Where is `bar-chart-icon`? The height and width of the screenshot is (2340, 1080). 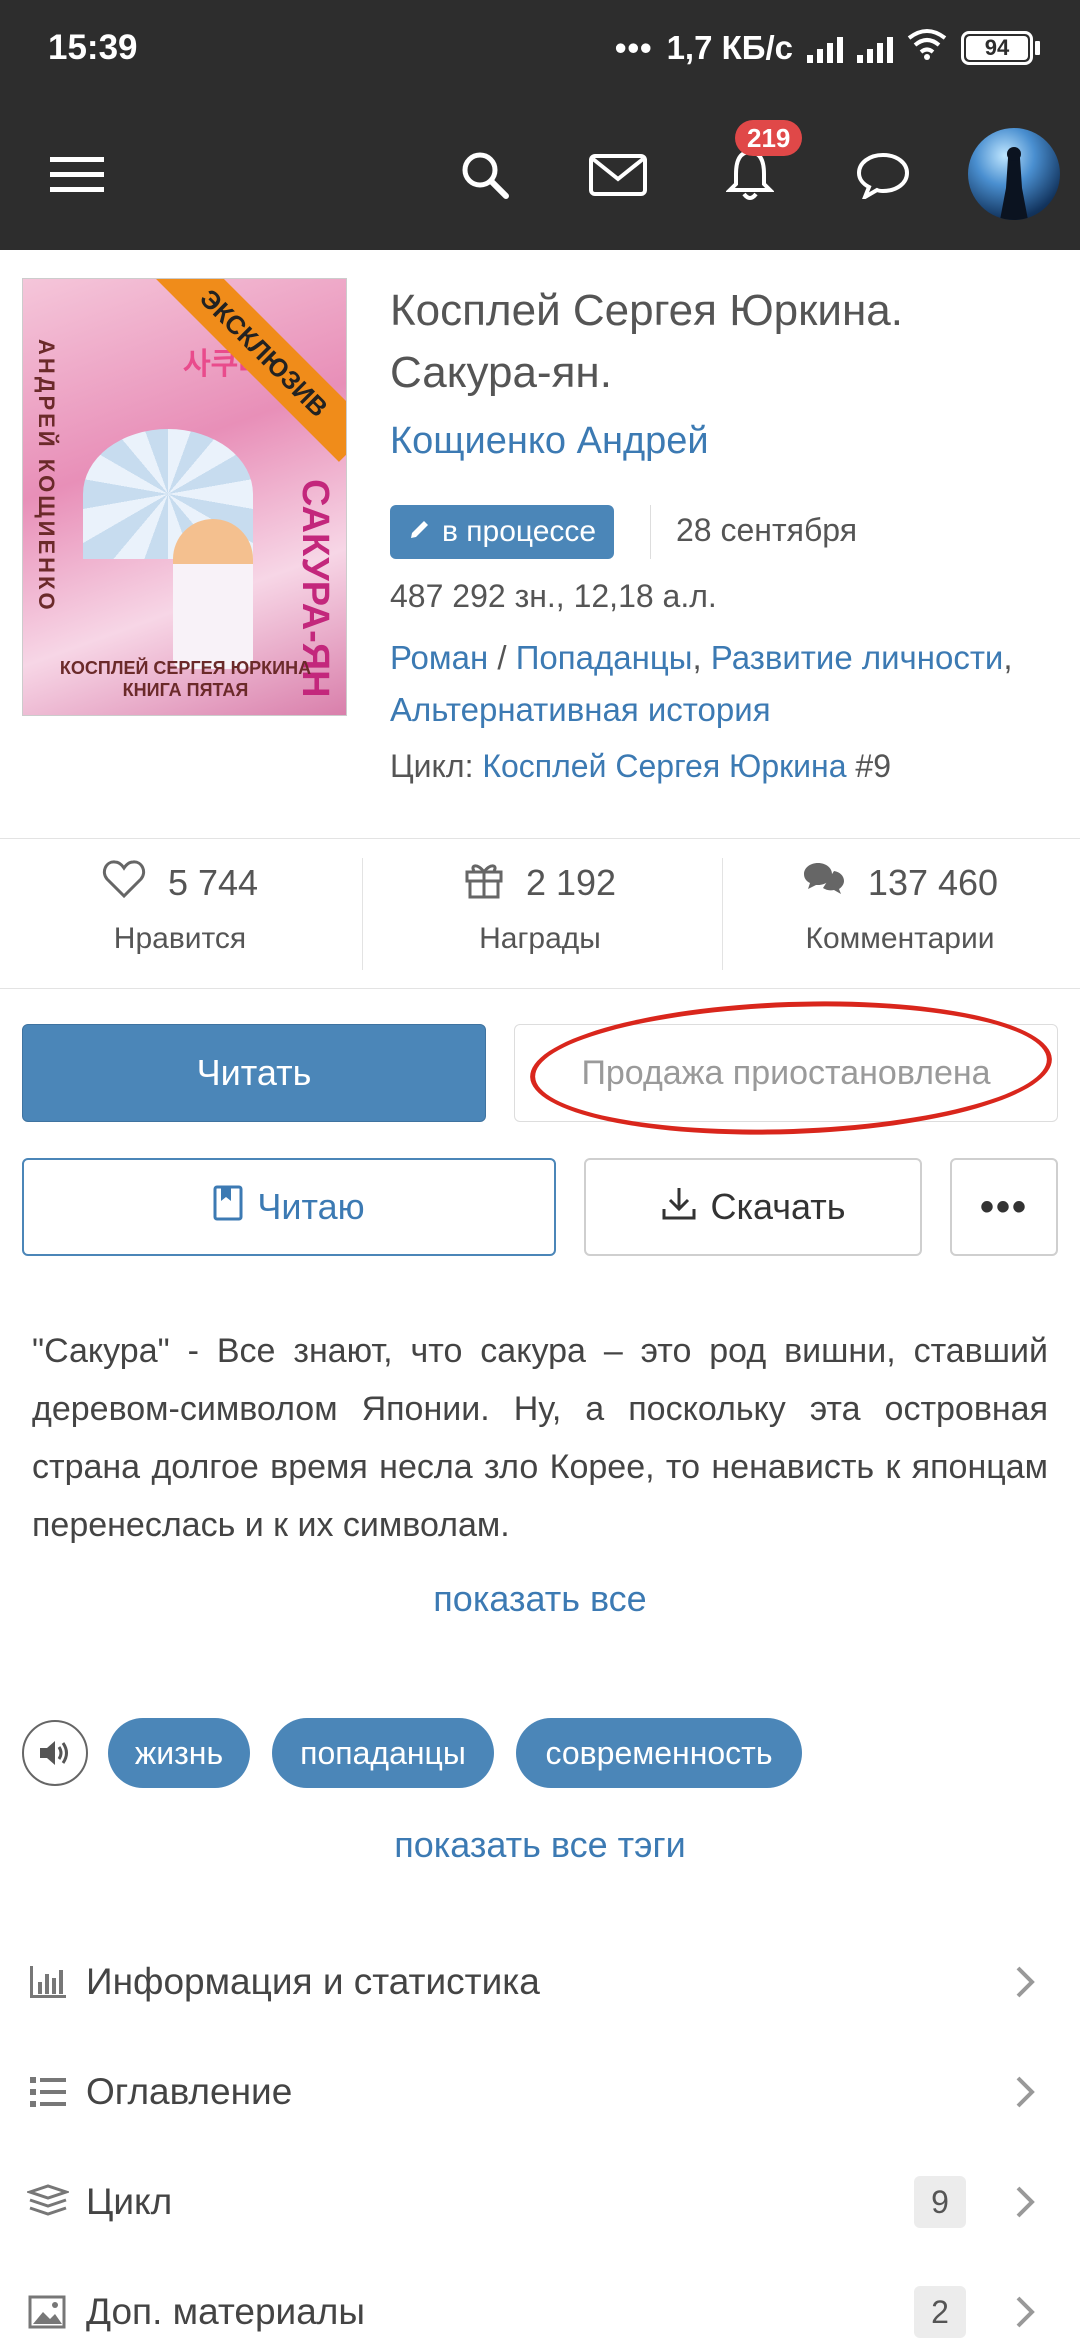 bar-chart-icon is located at coordinates (48, 1982).